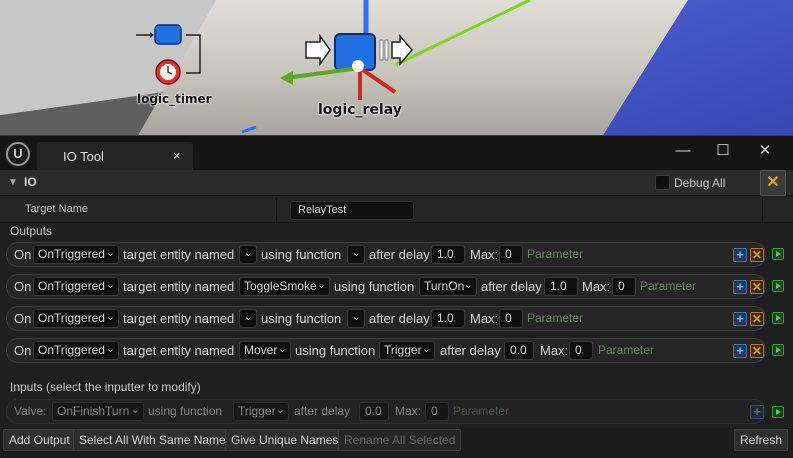  I want to click on function-select: TurnOn ⌄, so click(448, 286).